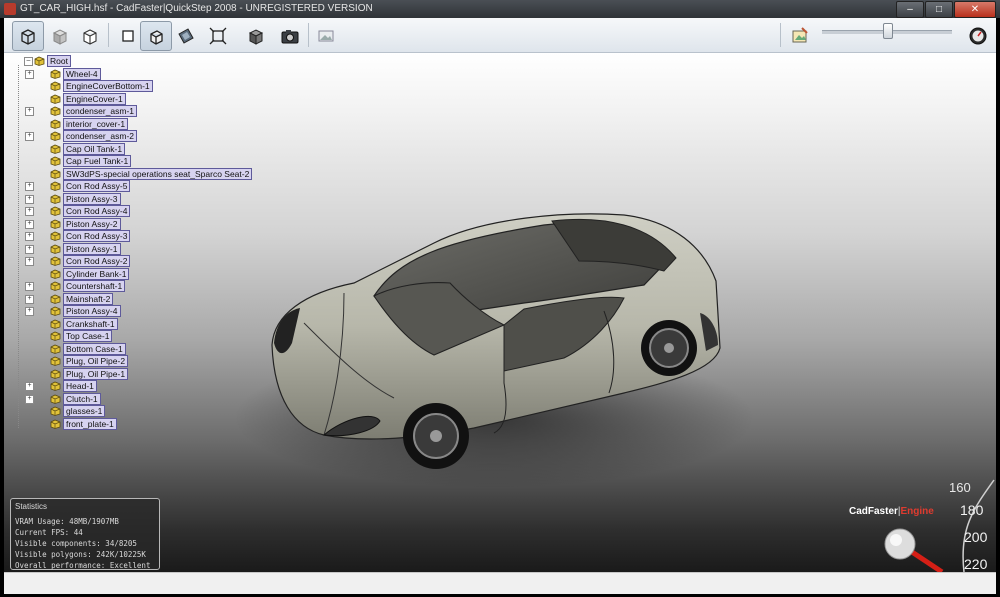 Image resolution: width=1000 pixels, height=597 pixels. Describe the element at coordinates (80, 386) in the screenshot. I see `tree-node-label: Head-1` at that location.